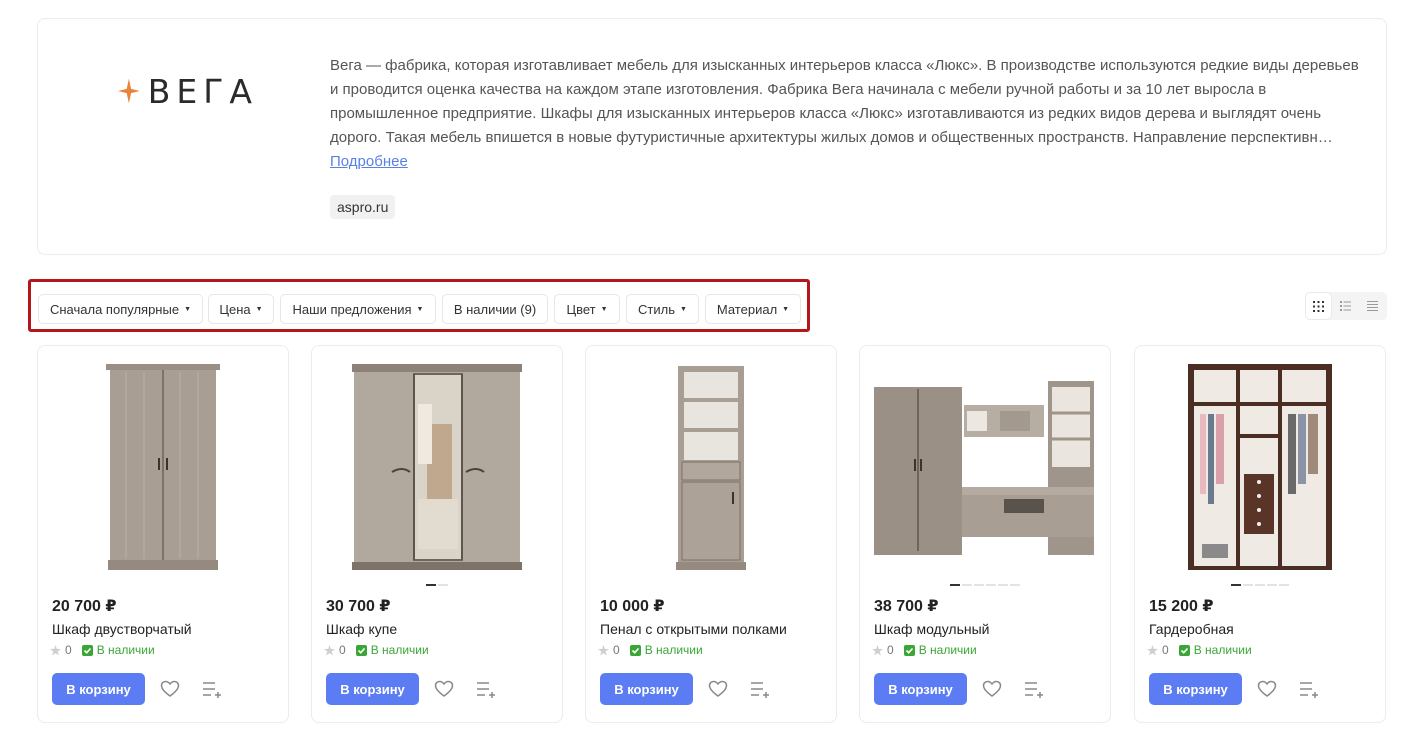 Image resolution: width=1424 pixels, height=739 pixels. Describe the element at coordinates (202, 91) in the screenshot. I see `brand-logo-text: ВЕГА` at that location.